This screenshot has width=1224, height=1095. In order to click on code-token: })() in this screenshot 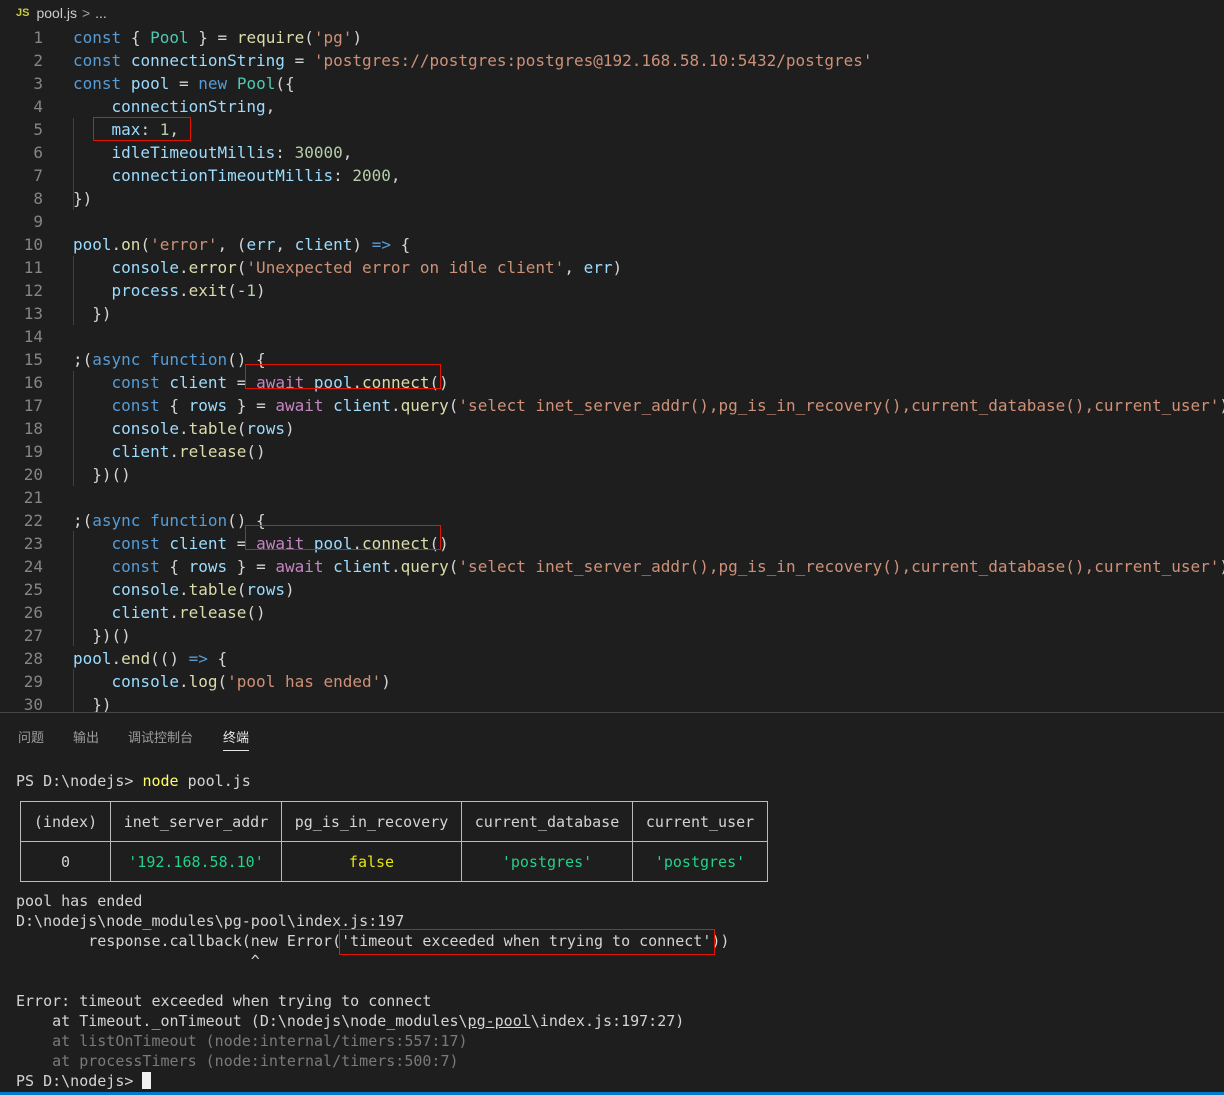, I will do `click(111, 474)`.